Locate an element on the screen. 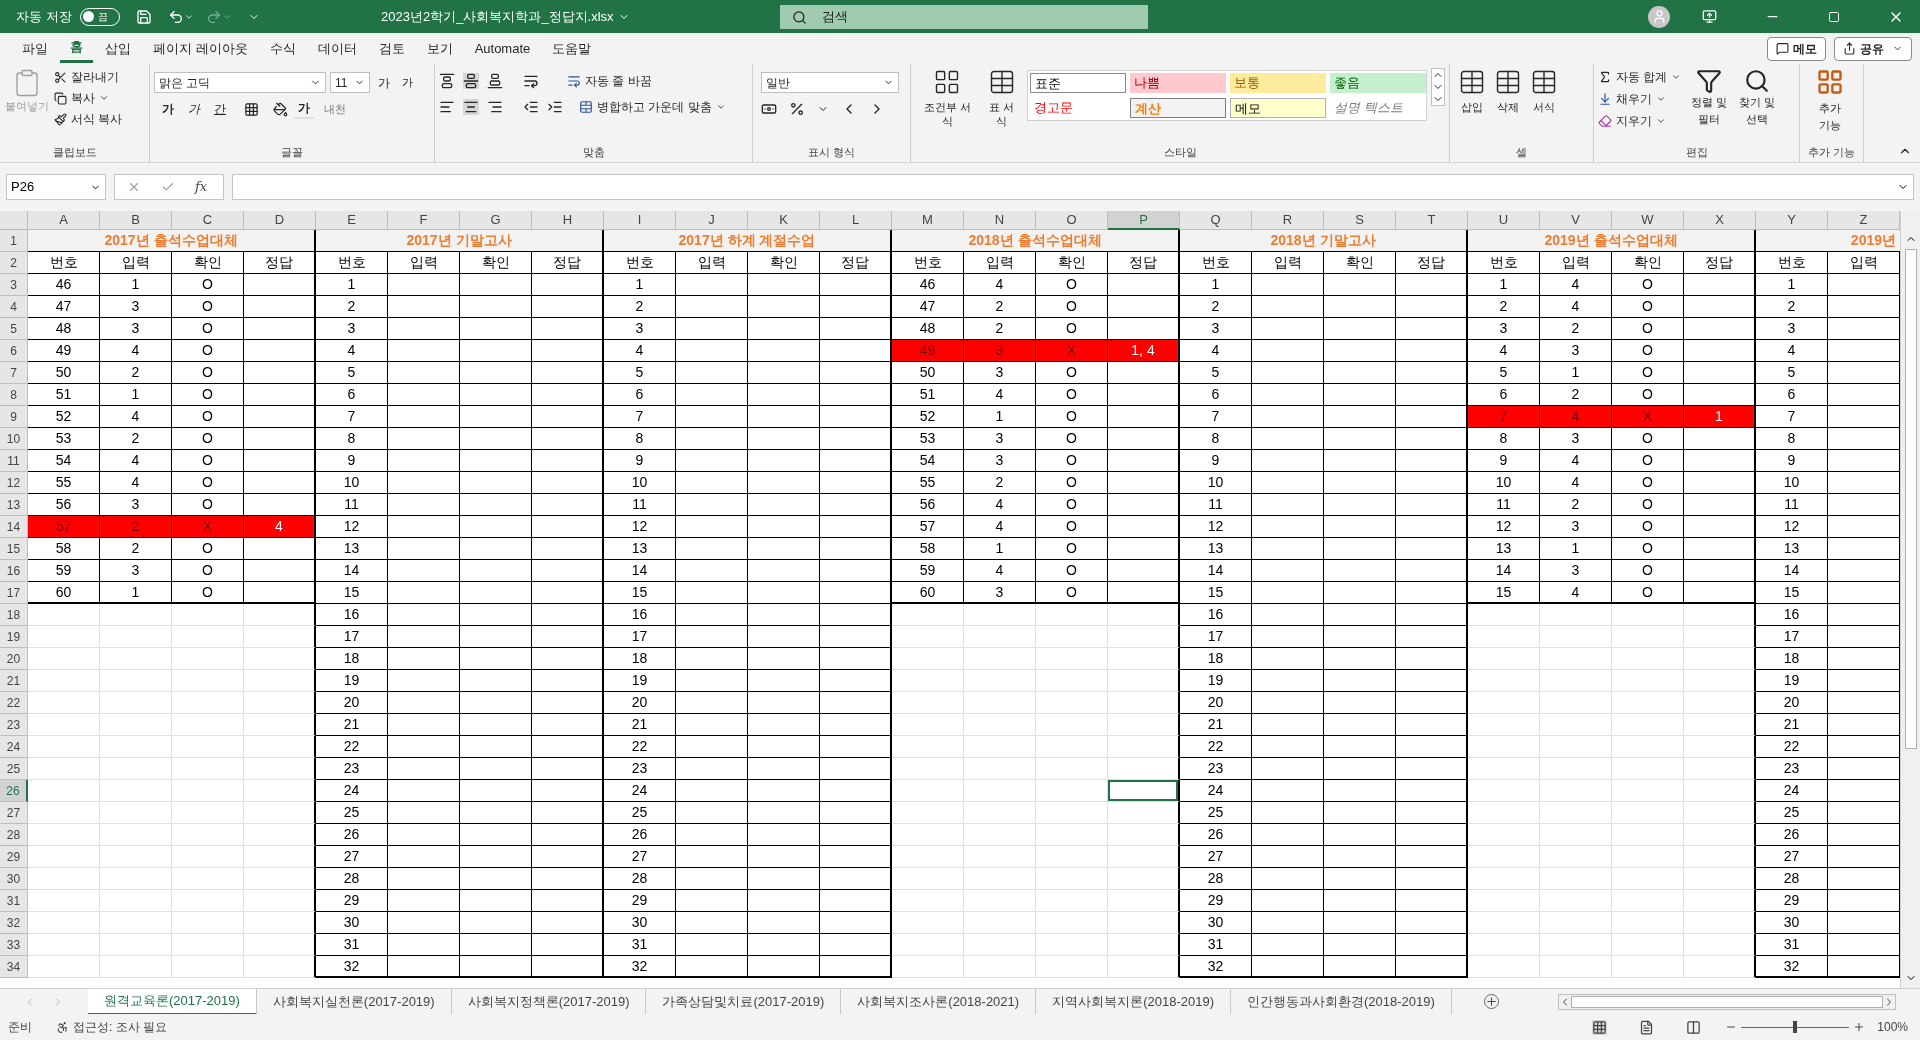 Image resolution: width=1920 pixels, height=1040 pixels. page-break-icon is located at coordinates (1694, 1027).